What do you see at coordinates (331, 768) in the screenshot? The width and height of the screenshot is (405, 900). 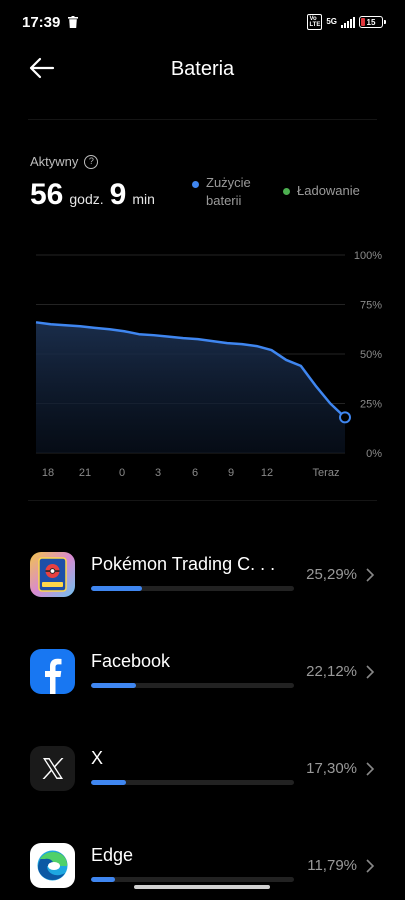 I see `usage-percent: 17,30%` at bounding box center [331, 768].